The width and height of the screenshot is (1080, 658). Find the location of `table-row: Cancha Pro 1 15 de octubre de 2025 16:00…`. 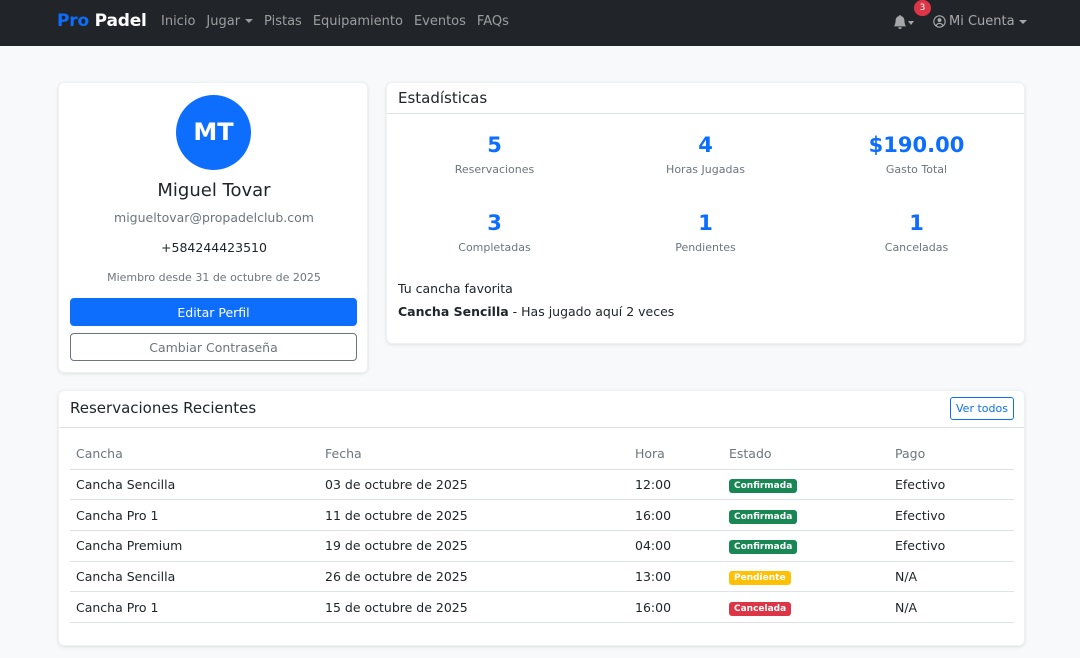

table-row: Cancha Pro 1 15 de octubre de 2025 16:00… is located at coordinates (542, 607).